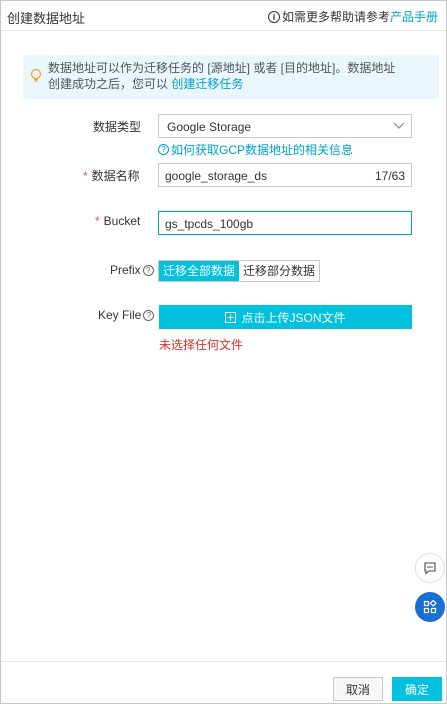 The width and height of the screenshot is (447, 704). Describe the element at coordinates (414, 16) in the screenshot. I see `product-manual-link: 产品手册` at that location.